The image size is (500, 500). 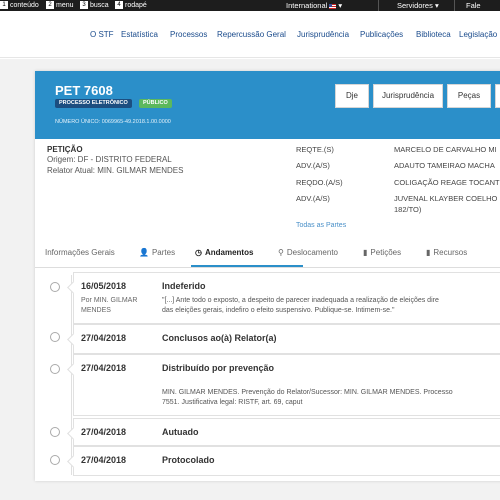 What do you see at coordinates (219, 338) in the screenshot?
I see `andamento-title: Conclusos ao(à) Relator(a)` at bounding box center [219, 338].